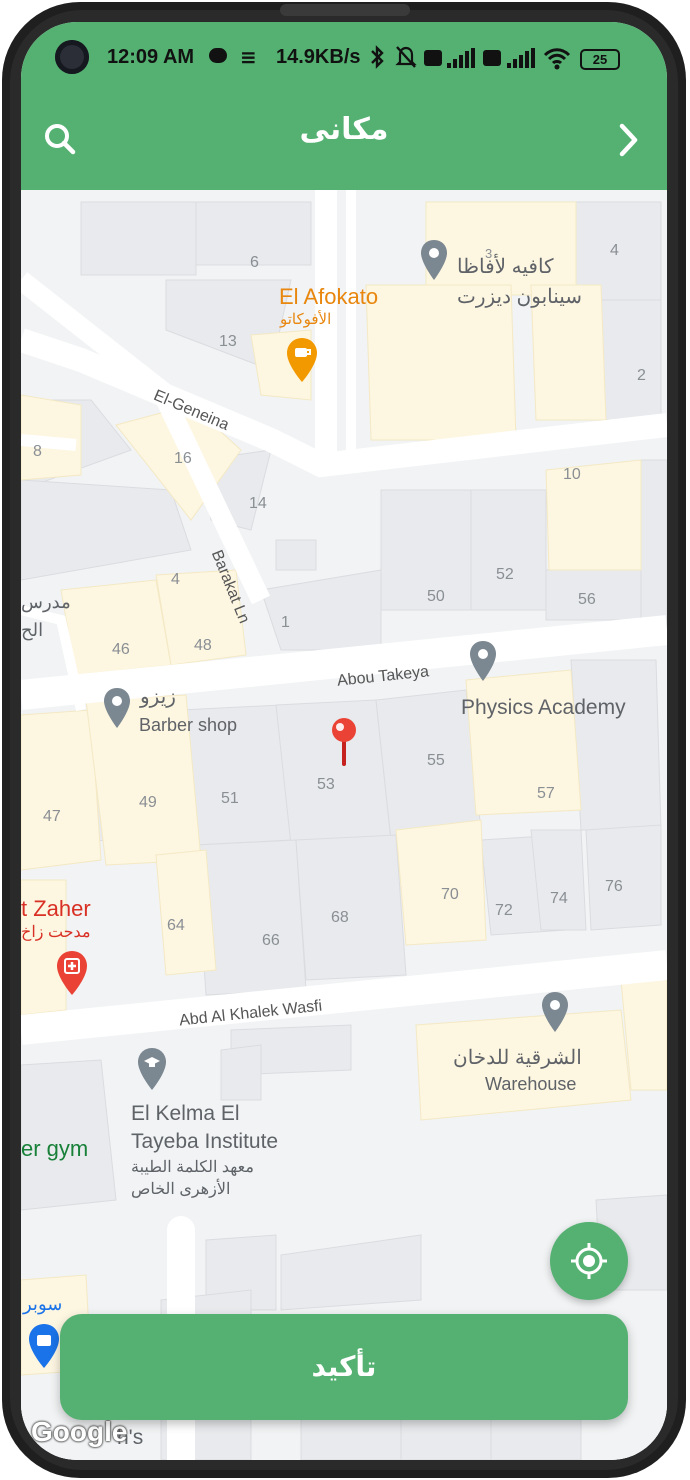 This screenshot has width=690, height=1480. I want to click on poi-afokato-name: El Afokato, so click(329, 296).